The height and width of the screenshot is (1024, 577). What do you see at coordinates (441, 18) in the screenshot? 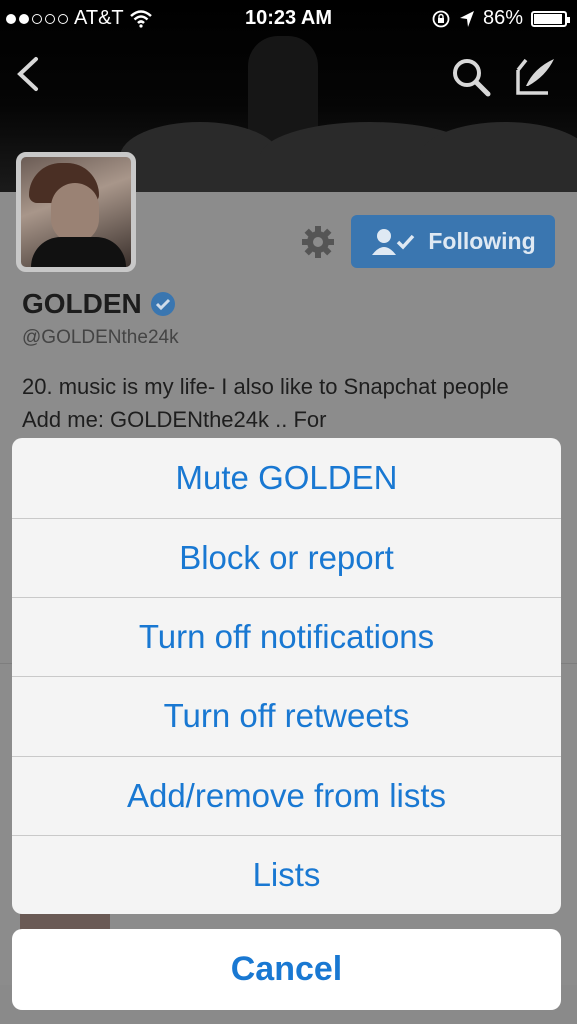
I see `rotation-lock-icon` at bounding box center [441, 18].